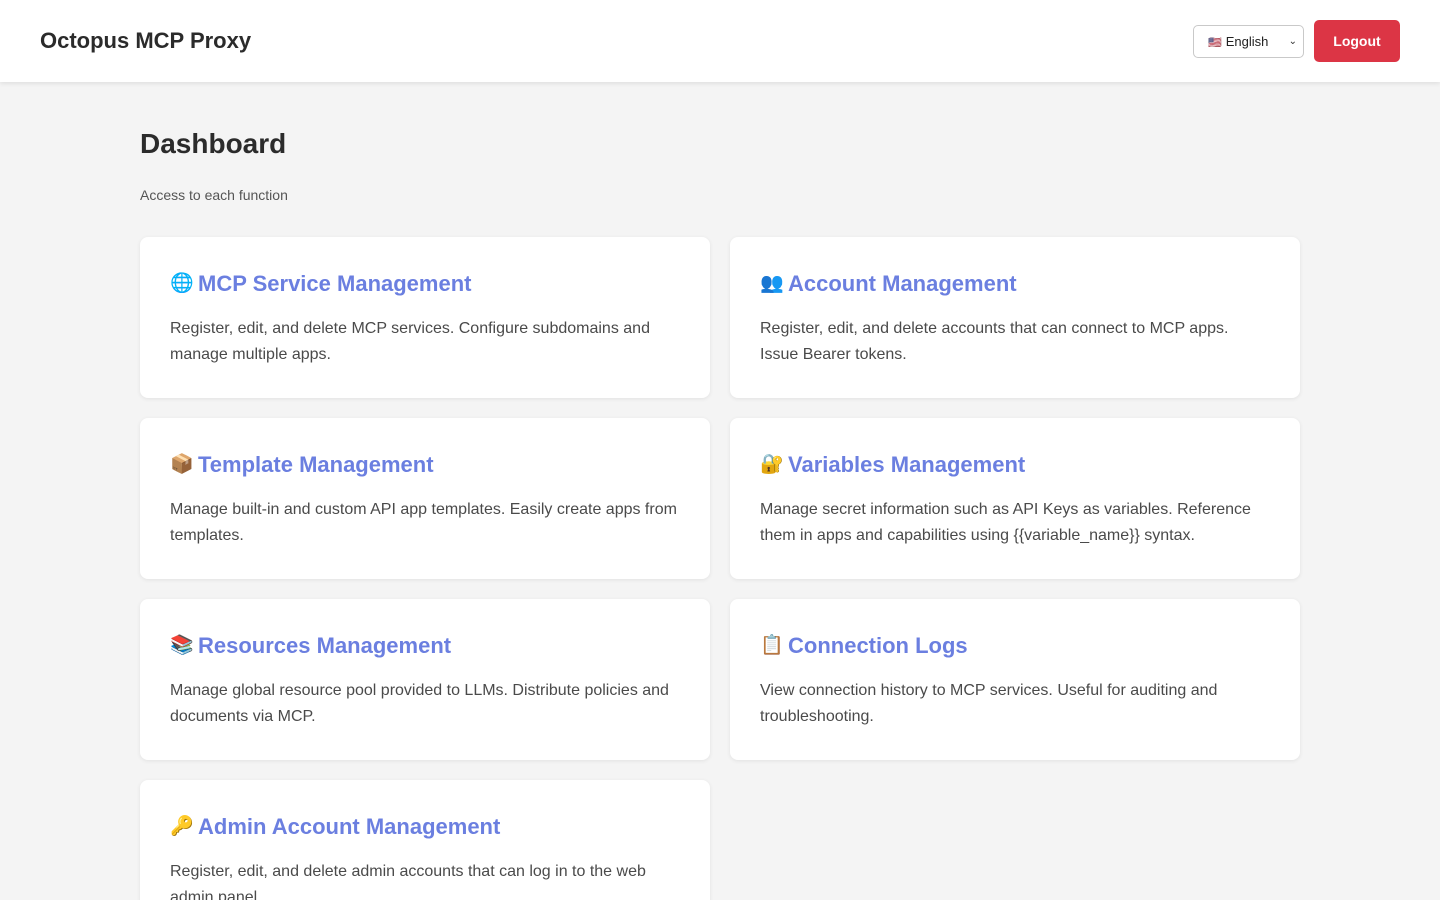  I want to click on card-title-label: Variables Management, so click(906, 465).